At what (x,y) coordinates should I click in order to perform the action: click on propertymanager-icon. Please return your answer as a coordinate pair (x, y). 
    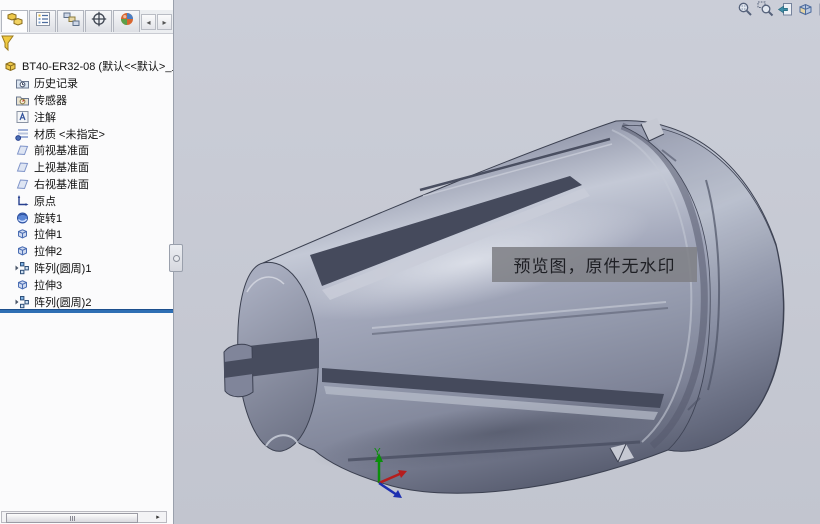
    Looking at the image, I should click on (43, 21).